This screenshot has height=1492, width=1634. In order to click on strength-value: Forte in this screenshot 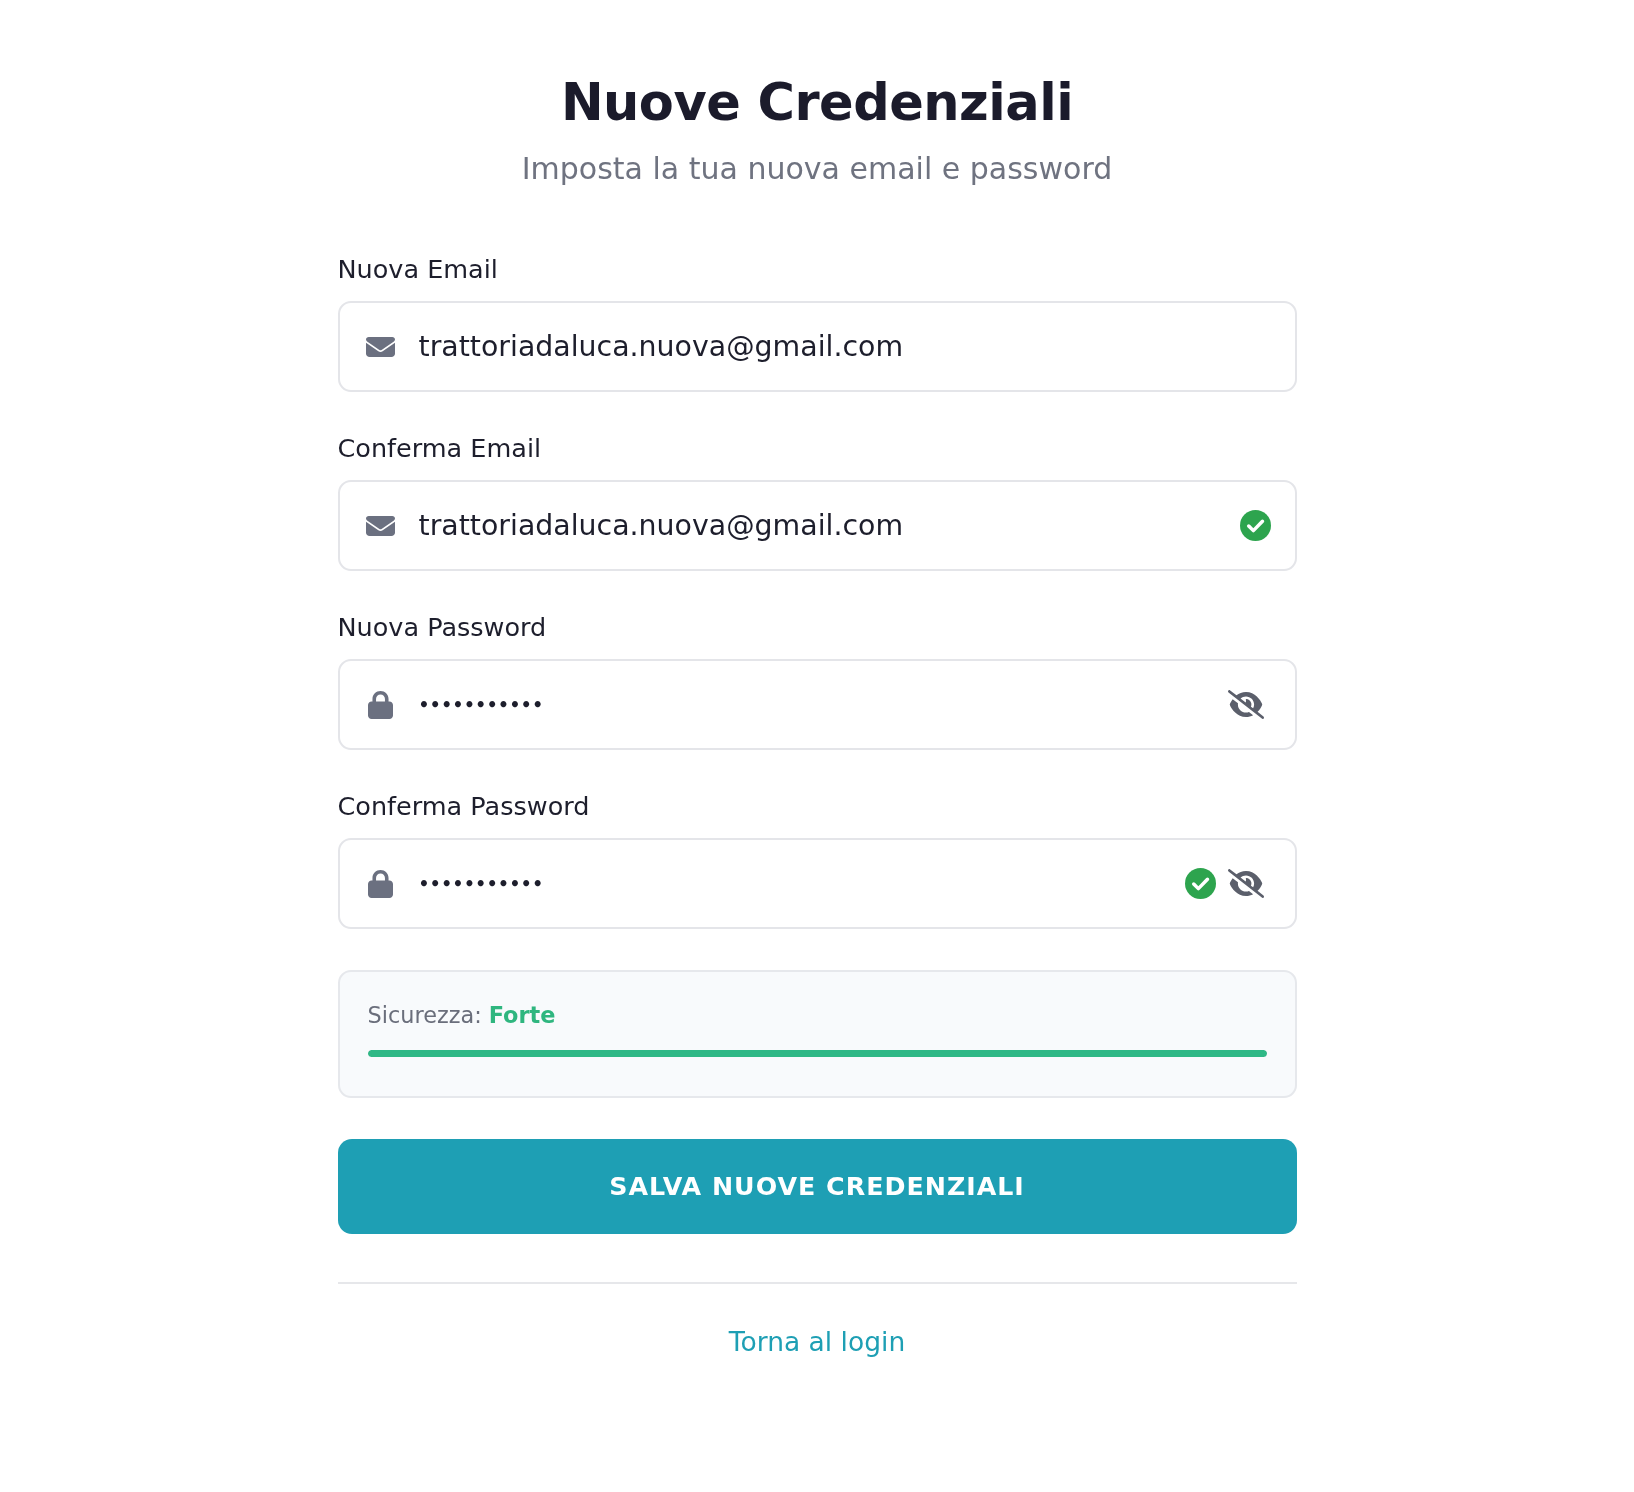, I will do `click(522, 1015)`.